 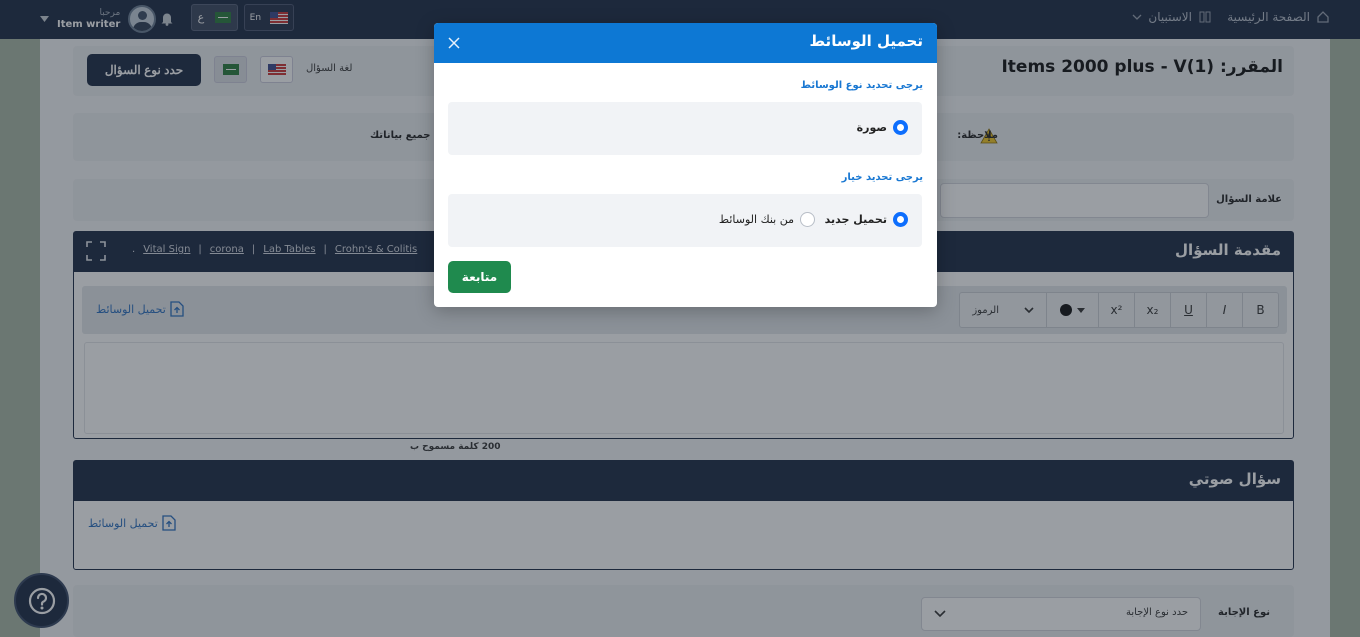 What do you see at coordinates (871, 127) in the screenshot?
I see `option-image-label: صورة` at bounding box center [871, 127].